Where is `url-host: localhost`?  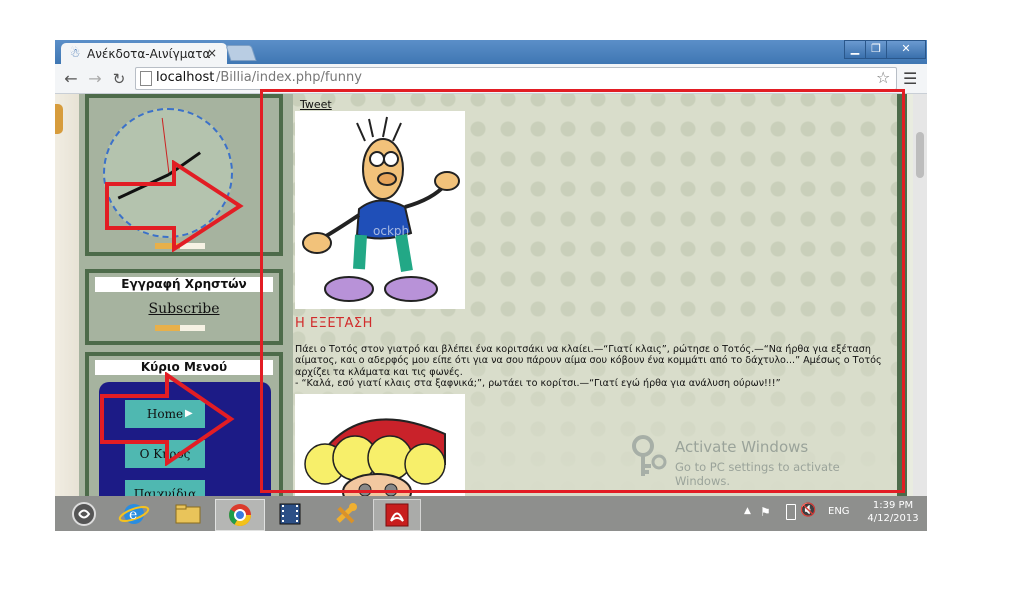 url-host: localhost is located at coordinates (185, 77).